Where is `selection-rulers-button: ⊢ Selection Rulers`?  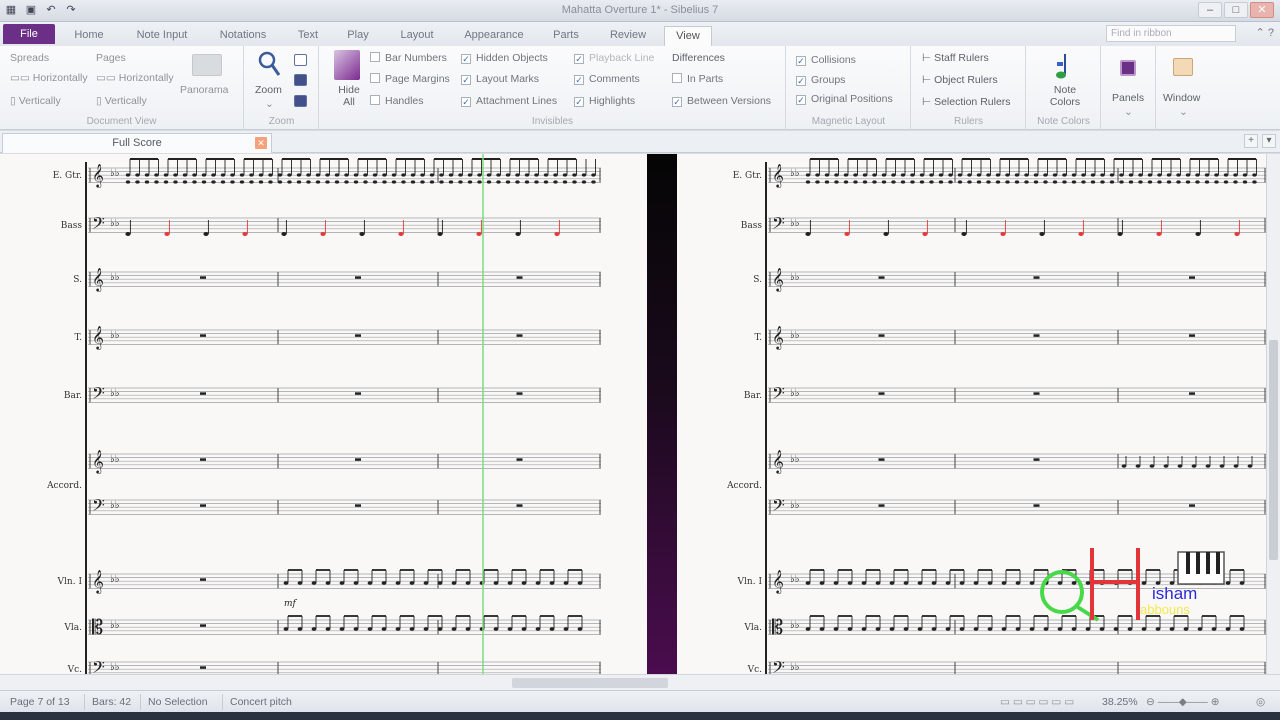 selection-rulers-button: ⊢ Selection Rulers is located at coordinates (966, 102).